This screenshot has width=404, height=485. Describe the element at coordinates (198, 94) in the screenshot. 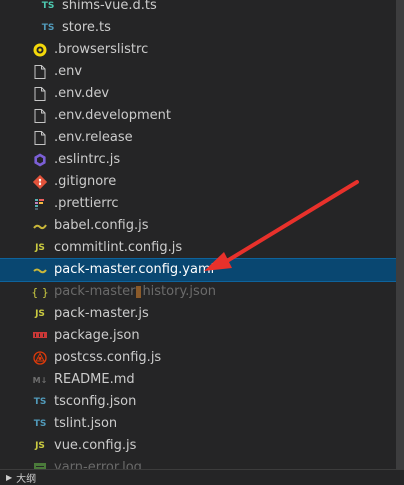

I see `tree-item-env-dev: .env.dev` at that location.